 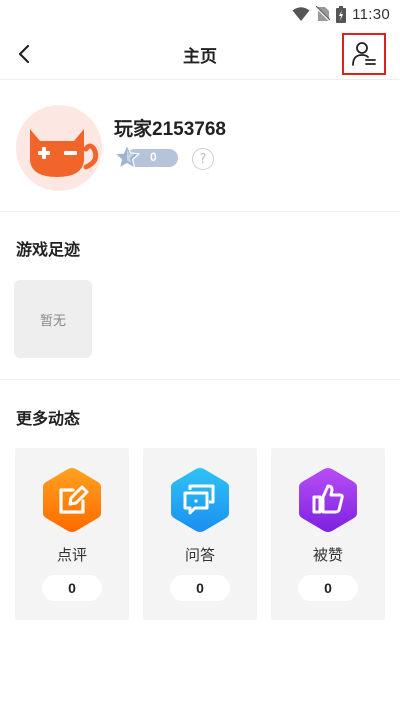 What do you see at coordinates (328, 500) in the screenshot?
I see `thumb-up-icon` at bounding box center [328, 500].